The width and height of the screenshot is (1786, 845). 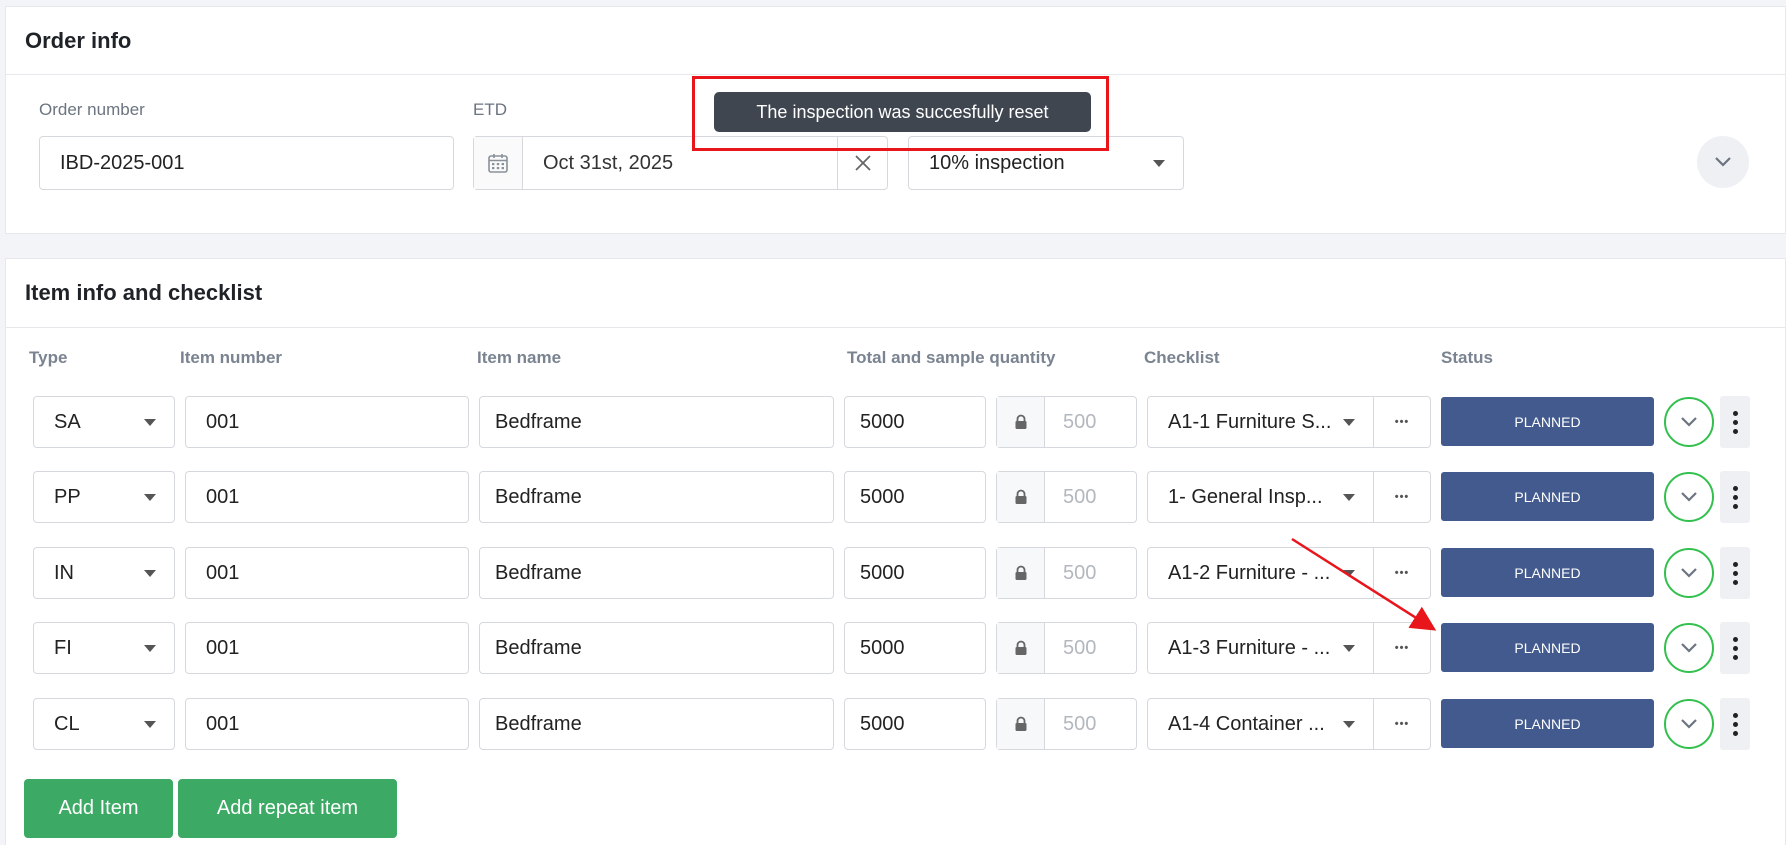 I want to click on order-info-title: Order info, so click(x=895, y=41).